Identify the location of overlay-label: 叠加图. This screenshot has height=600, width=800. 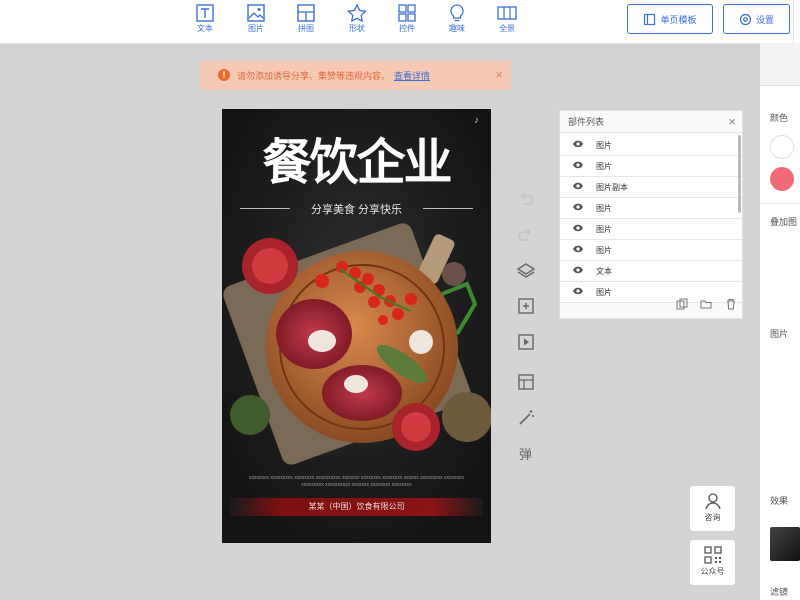
(784, 222).